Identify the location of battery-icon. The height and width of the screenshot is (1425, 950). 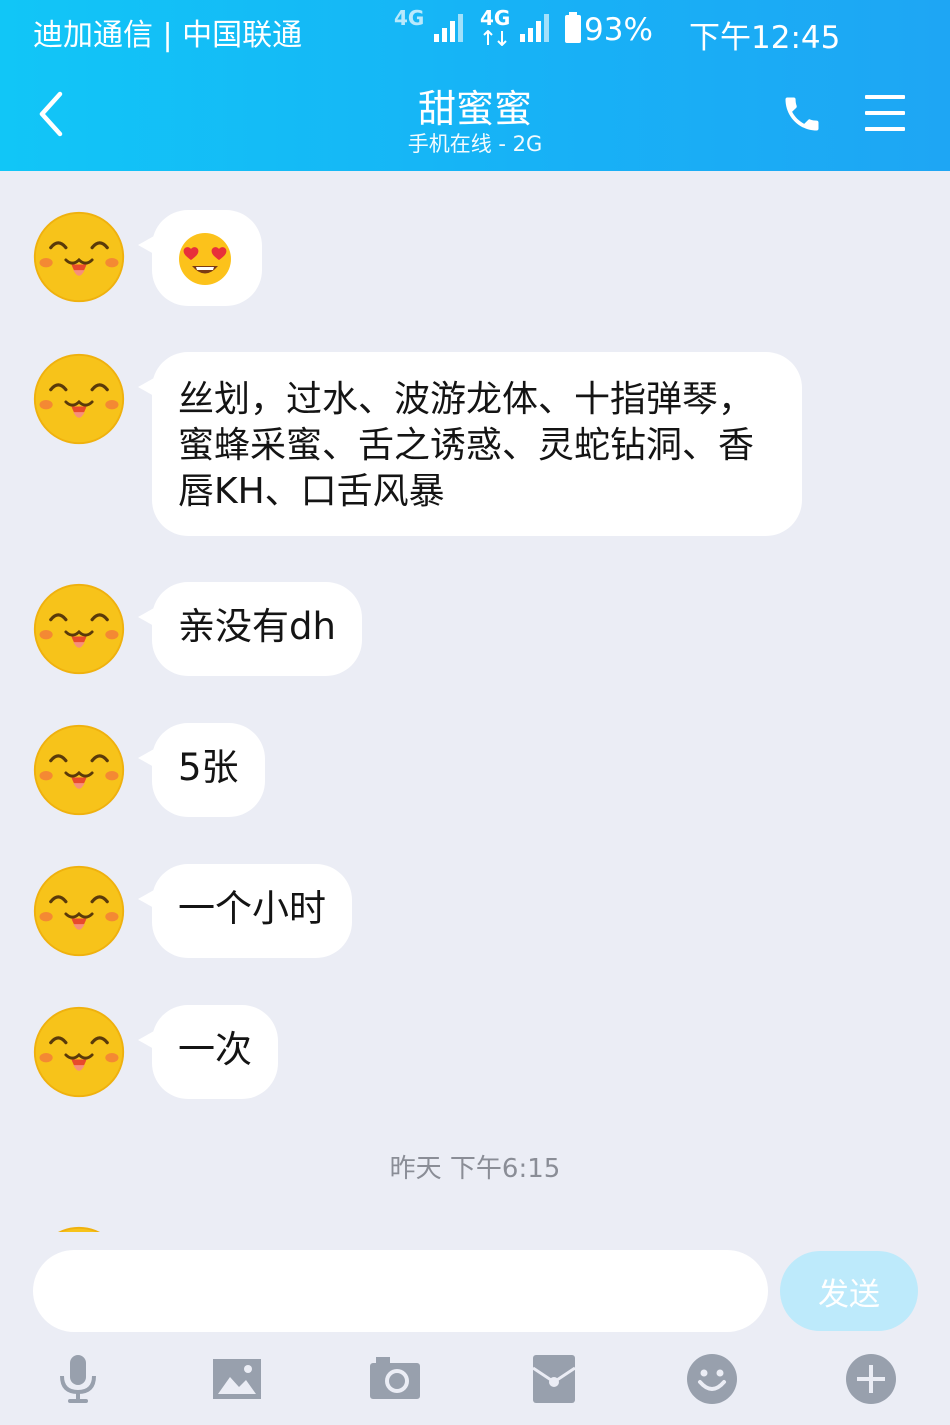
(573, 27).